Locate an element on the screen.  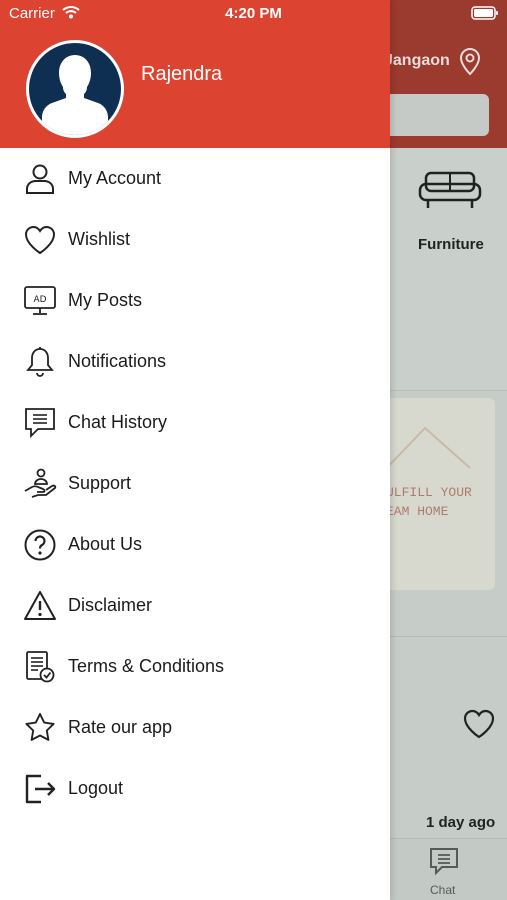
menu-label: My Account is located at coordinates (115, 178).